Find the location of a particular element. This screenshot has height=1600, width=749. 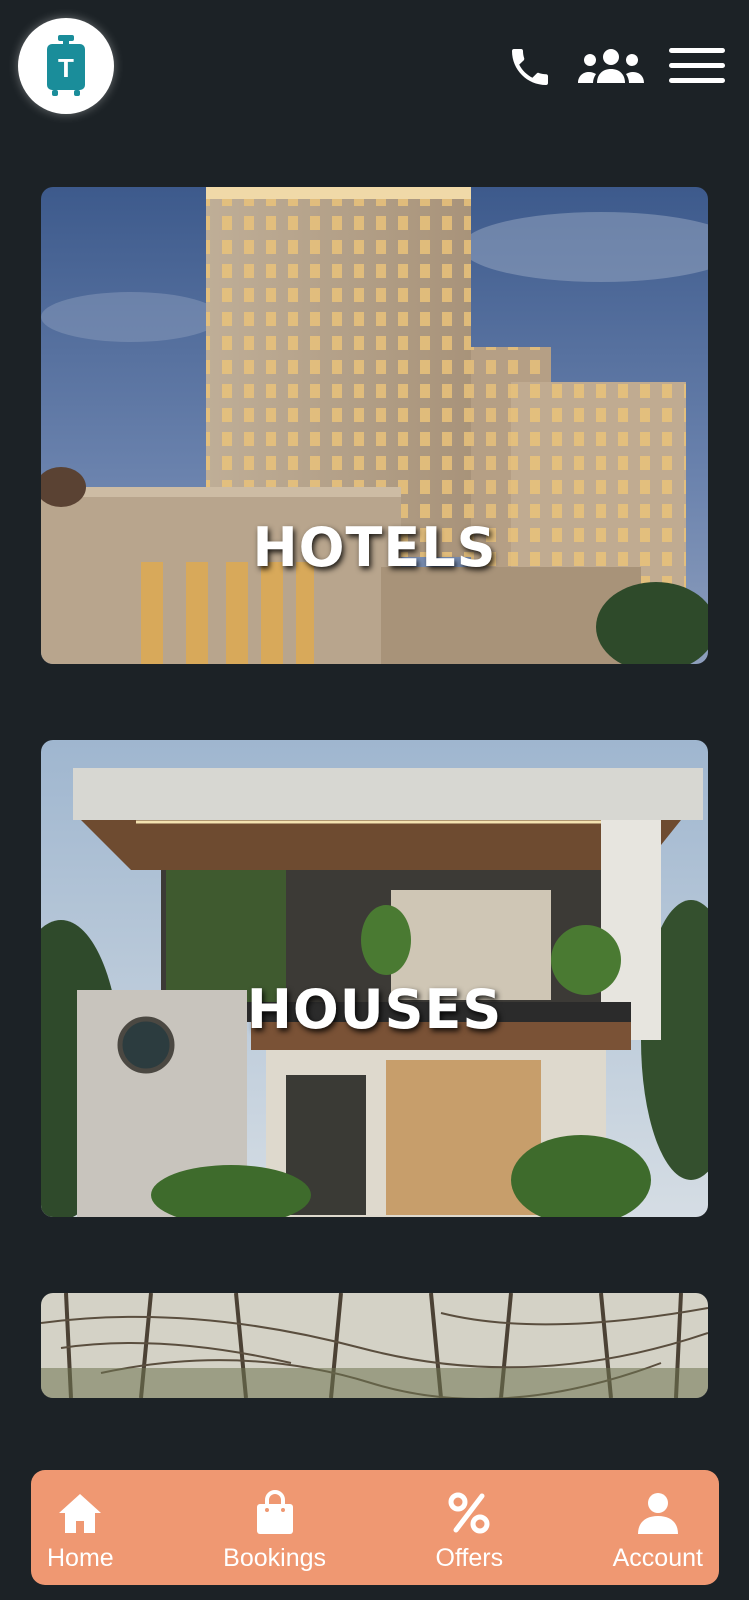

nav-account-label: Account is located at coordinates (657, 1558).